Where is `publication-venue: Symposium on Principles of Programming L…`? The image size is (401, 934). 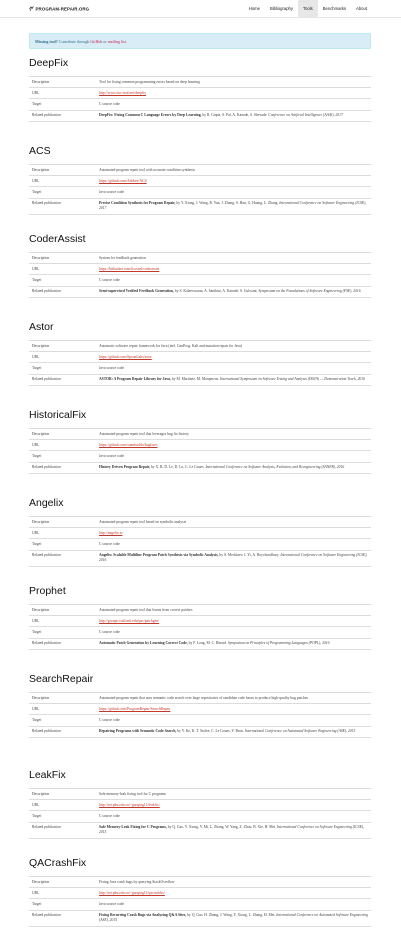 publication-venue: Symposium on Principles of Programming L… is located at coordinates (278, 643).